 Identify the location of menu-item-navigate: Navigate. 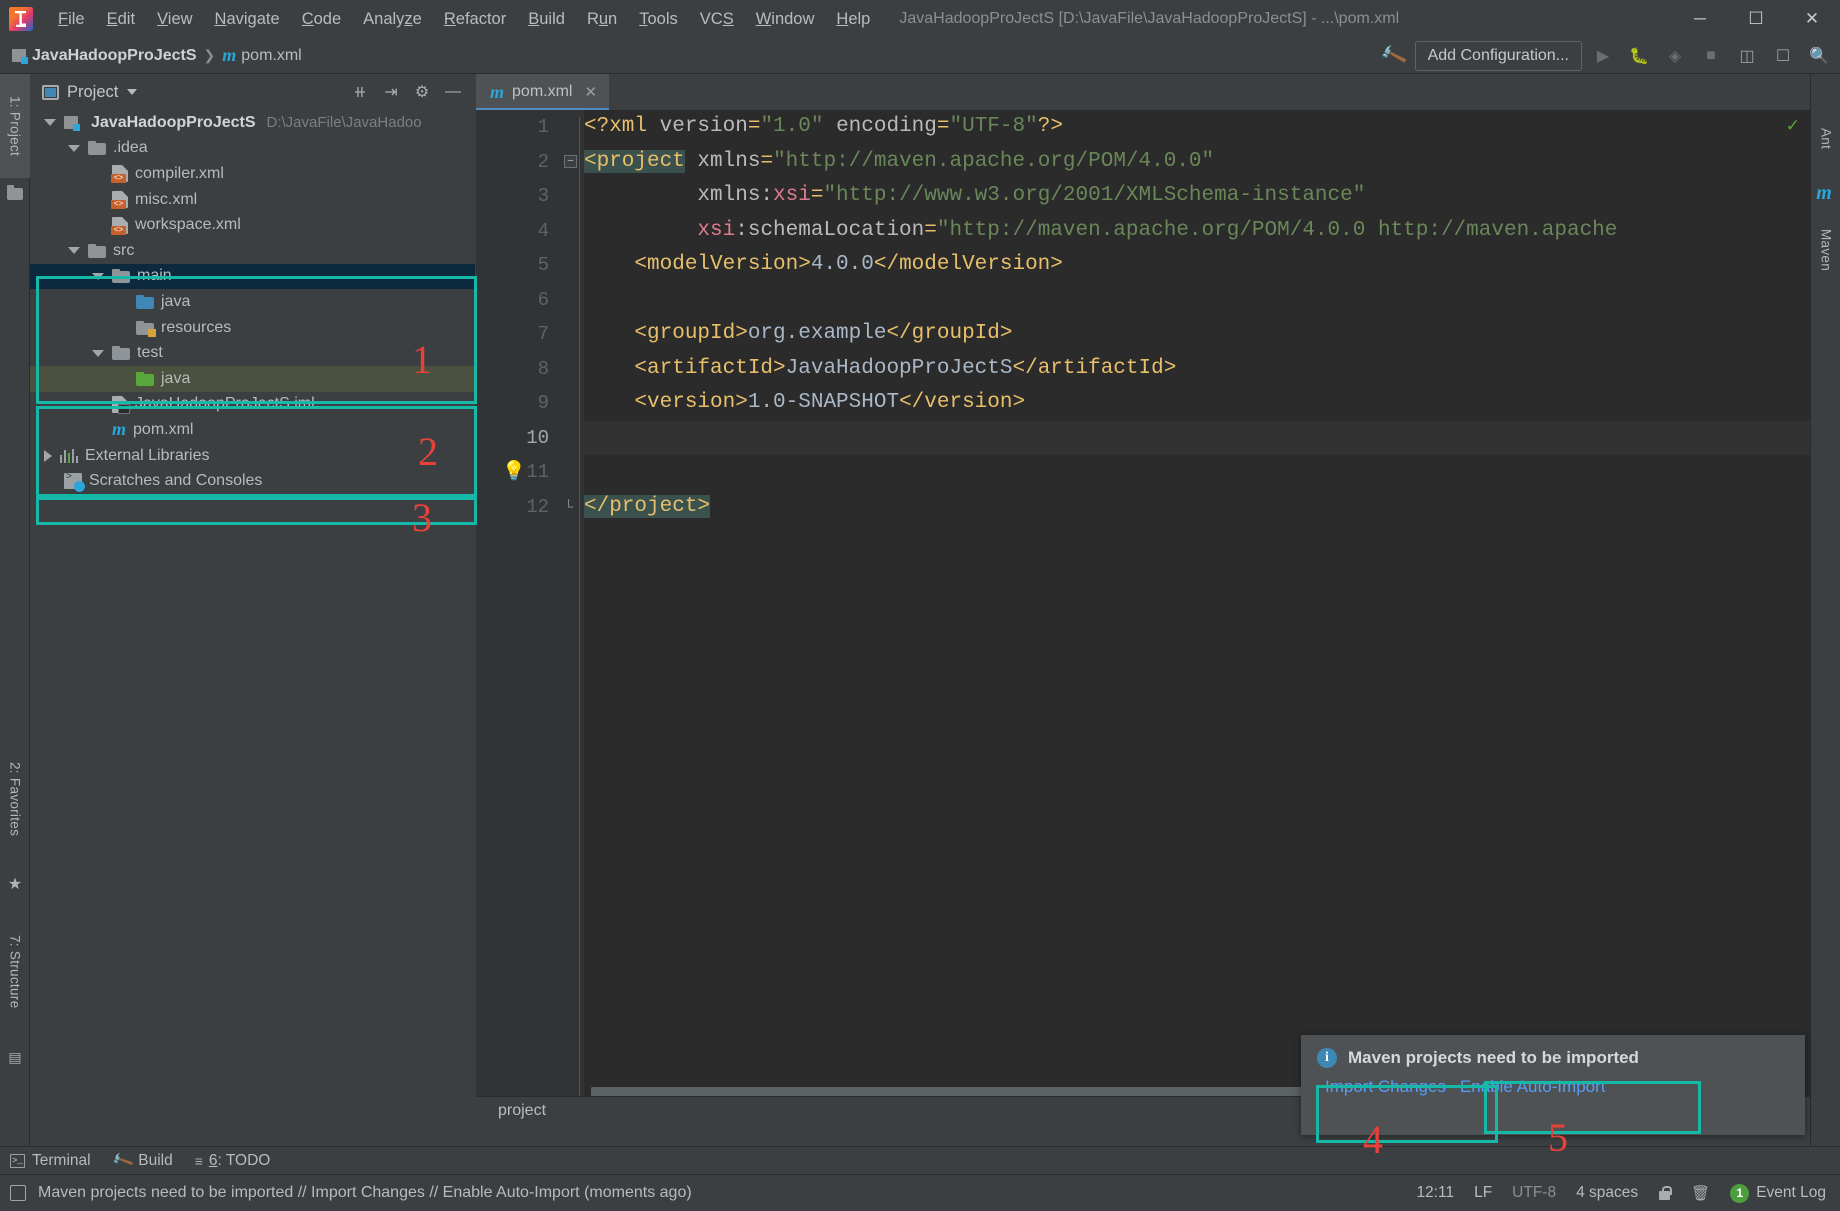
(247, 19).